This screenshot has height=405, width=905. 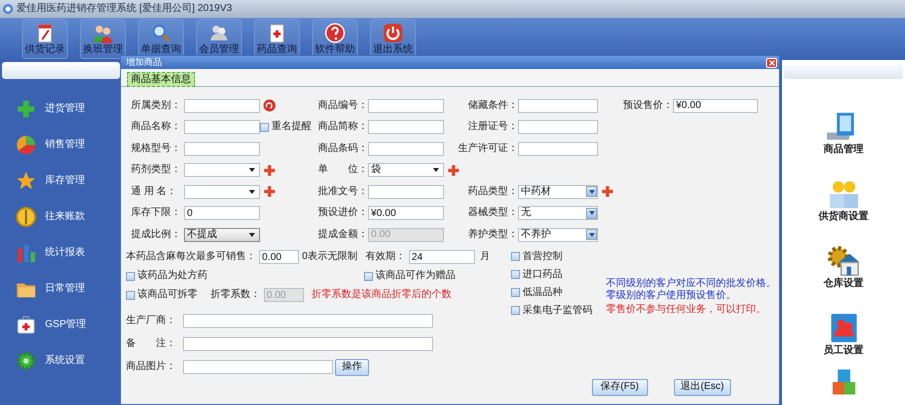 What do you see at coordinates (492, 234) in the screenshot?
I see `field-label: 养护类型：` at bounding box center [492, 234].